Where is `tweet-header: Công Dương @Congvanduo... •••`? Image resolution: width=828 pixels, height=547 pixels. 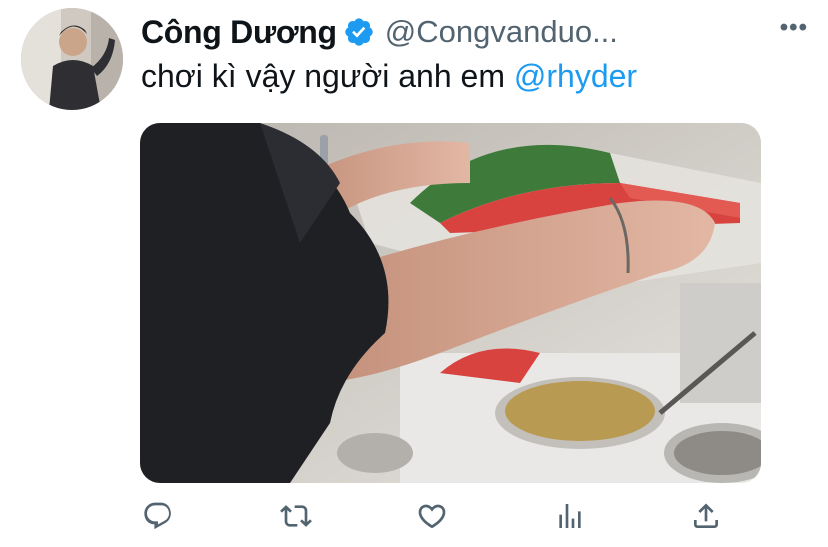
tweet-header: Công Dương @Congvanduo... ••• is located at coordinates (474, 32).